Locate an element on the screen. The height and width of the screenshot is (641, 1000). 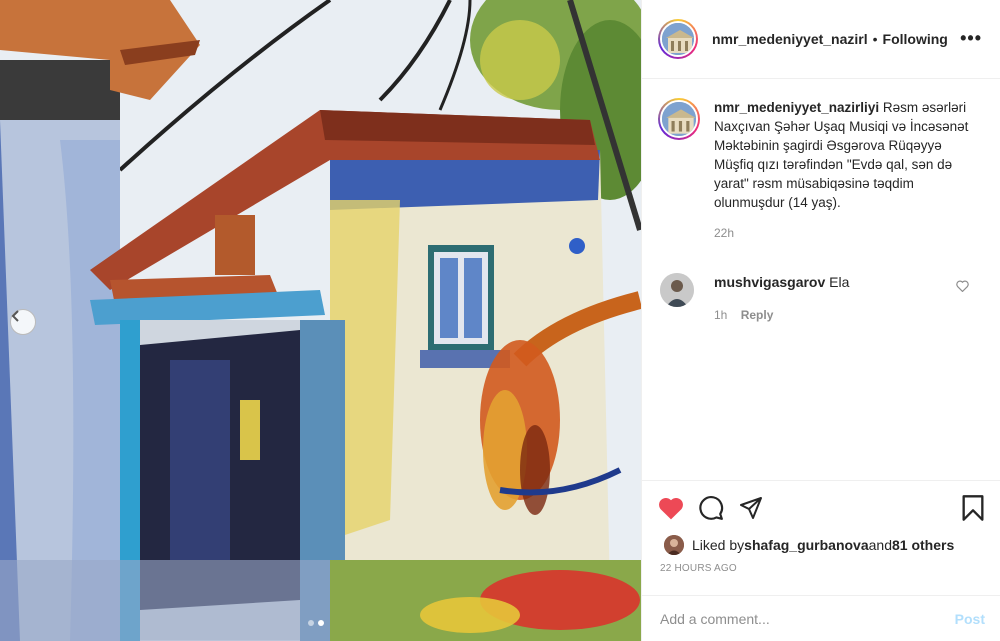
save-button is located at coordinates (973, 508).